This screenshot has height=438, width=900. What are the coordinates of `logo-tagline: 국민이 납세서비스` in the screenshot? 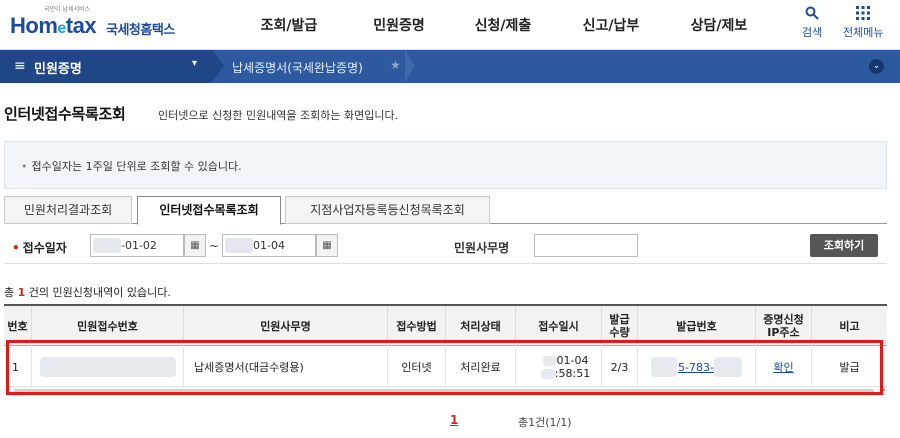 It's located at (67, 9).